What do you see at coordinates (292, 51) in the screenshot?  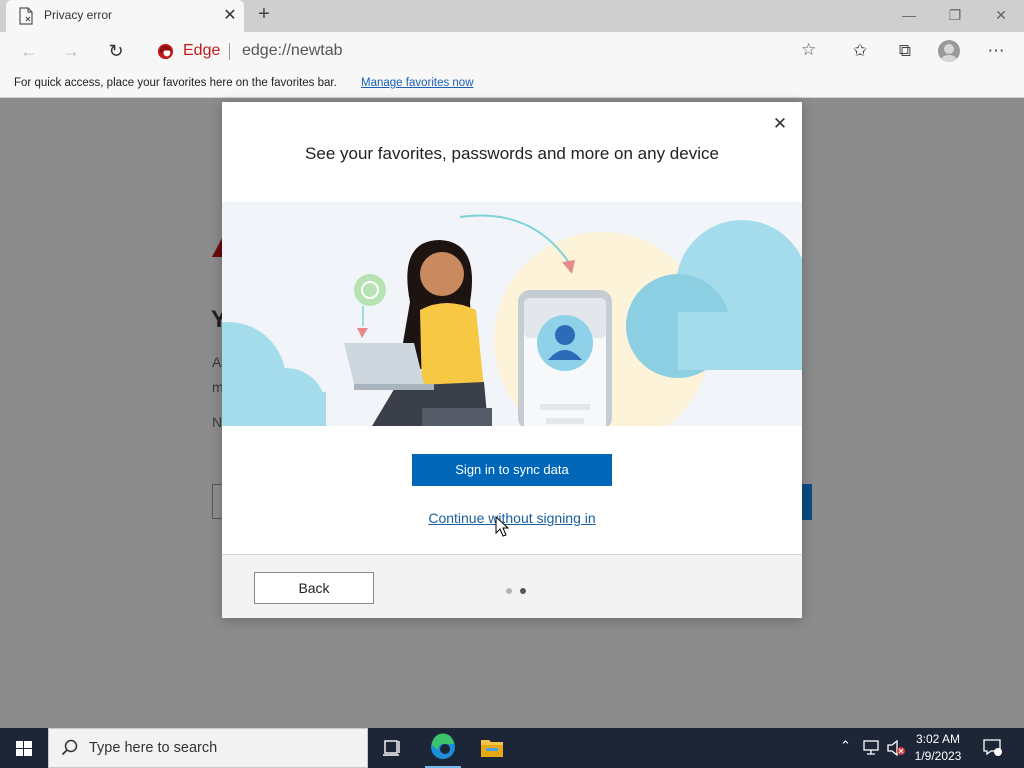 I see `url-text: edge://newtab` at bounding box center [292, 51].